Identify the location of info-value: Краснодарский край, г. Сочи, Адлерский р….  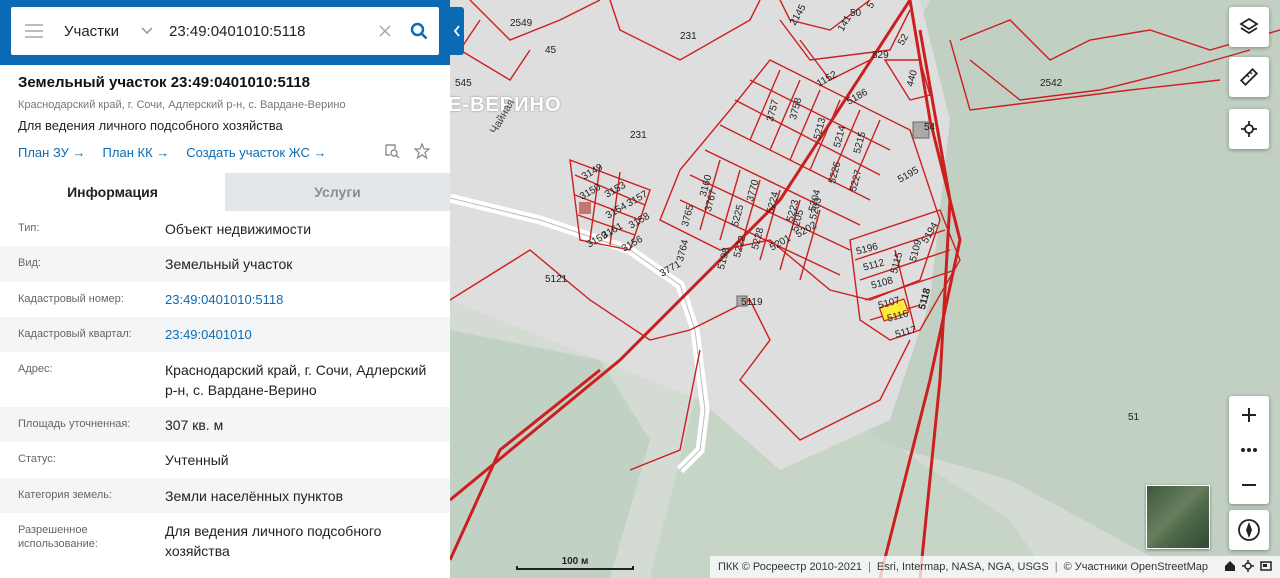
(296, 380).